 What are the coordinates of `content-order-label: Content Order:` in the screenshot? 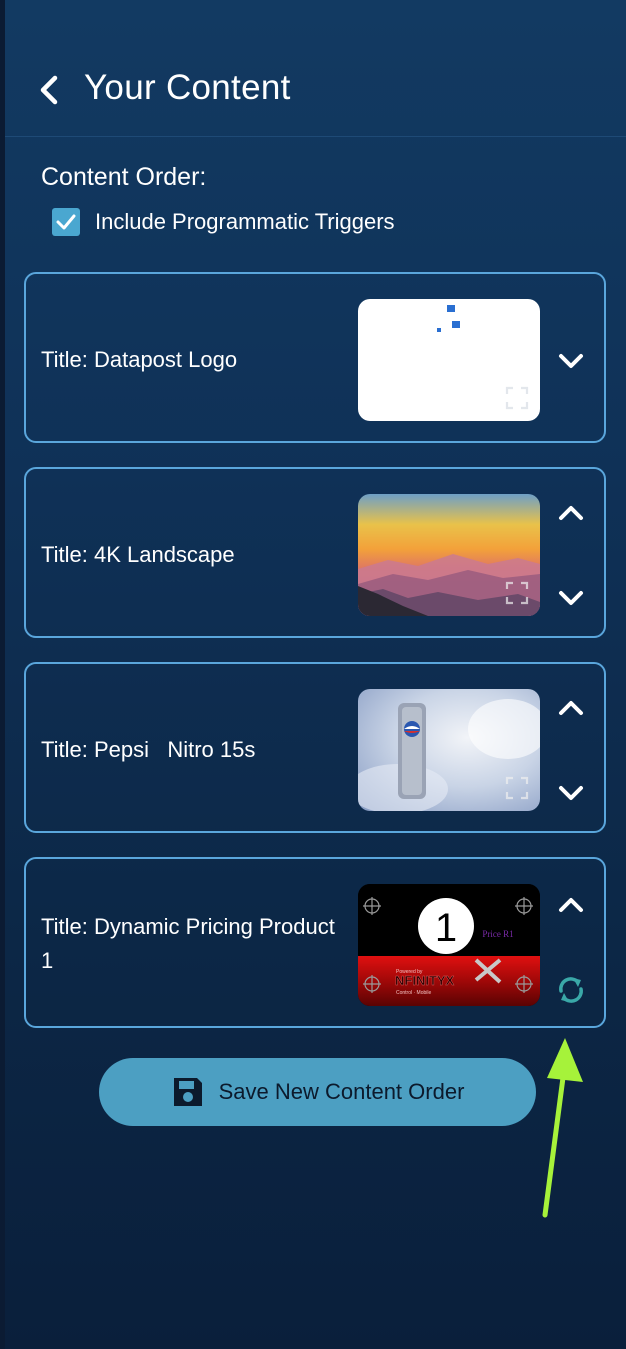 It's located at (124, 177).